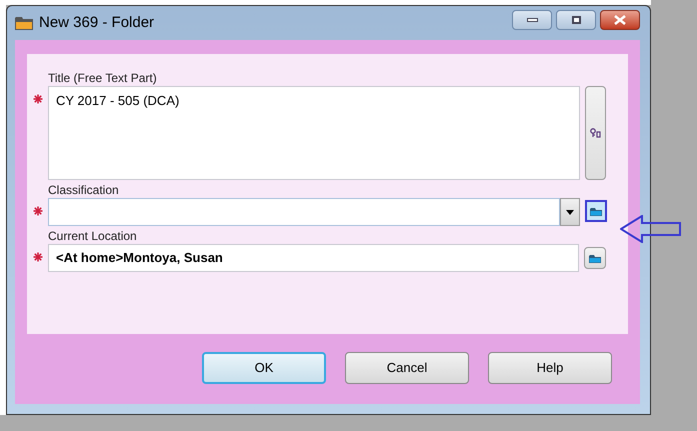 The image size is (697, 431). I want to click on dialog-button: Cancel, so click(407, 368).